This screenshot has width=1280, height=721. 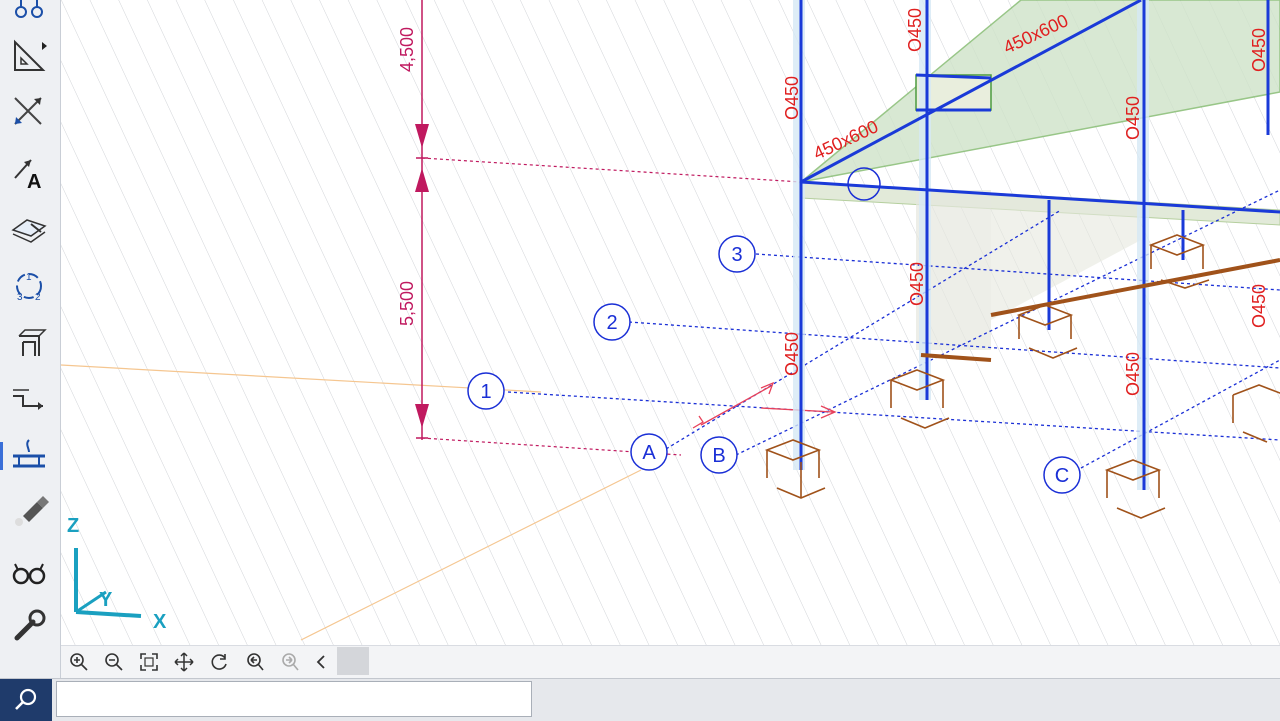 What do you see at coordinates (106, 600) in the screenshot?
I see `y-axis-label: Y` at bounding box center [106, 600].